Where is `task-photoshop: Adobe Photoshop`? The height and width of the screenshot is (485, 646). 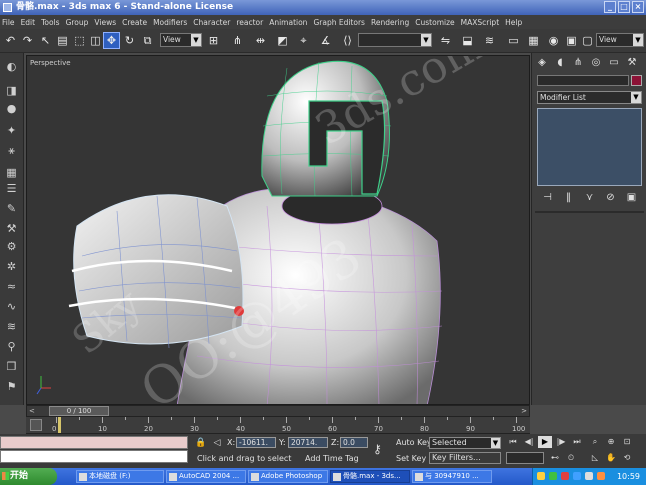
task-photoshop: Adobe Photoshop is located at coordinates (288, 476).